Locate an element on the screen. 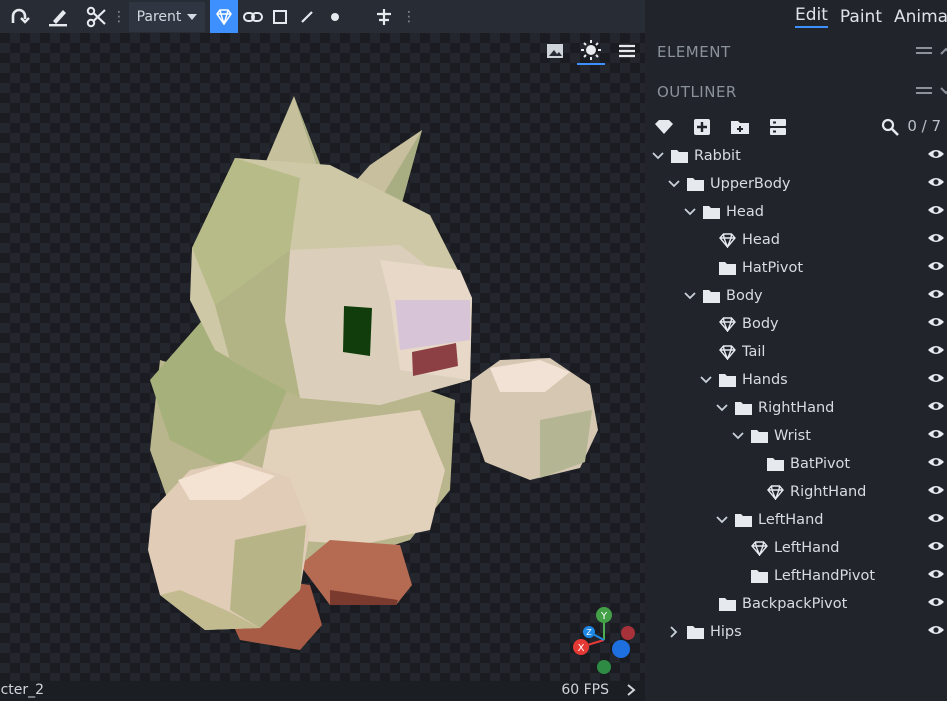 The image size is (947, 701). outliner-row: BackpackPivot is located at coordinates (796, 604).